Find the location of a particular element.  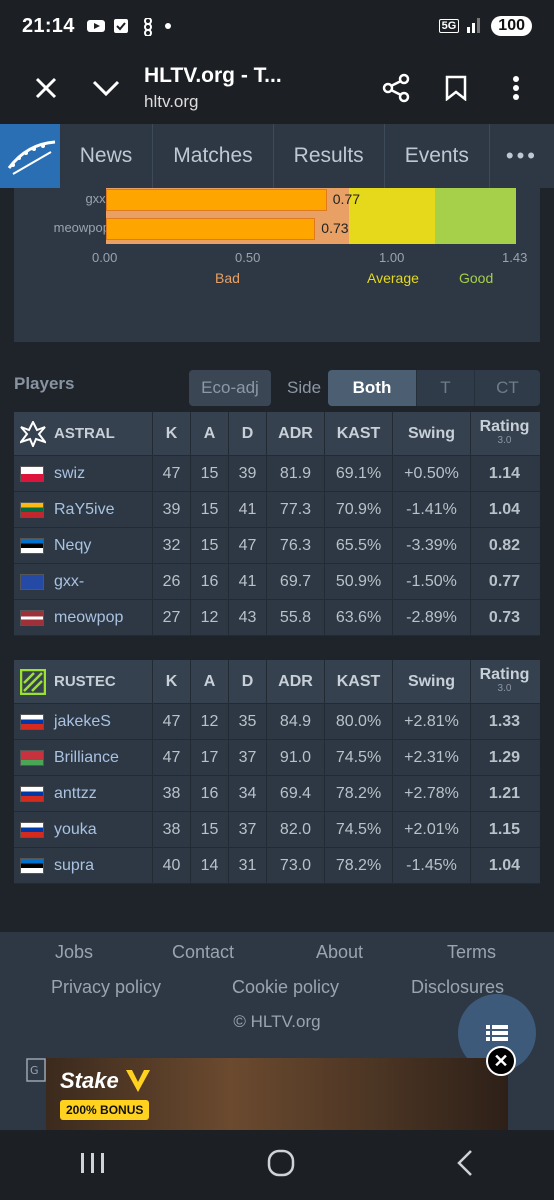

page-title-box: HLTV.org - T... hltv.org is located at coordinates (255, 88).